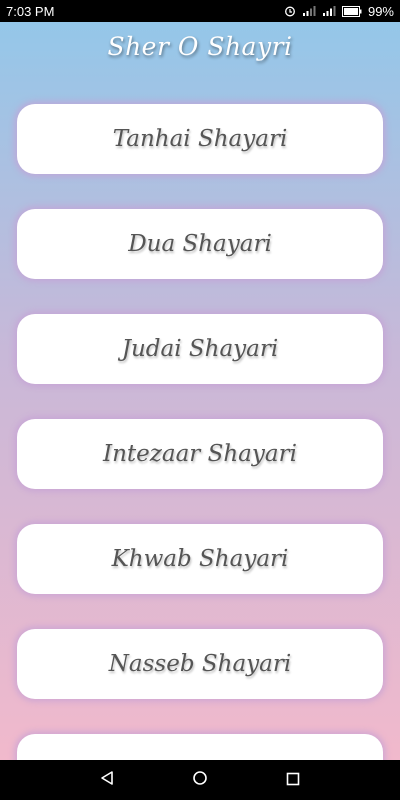 The width and height of the screenshot is (400, 800). Describe the element at coordinates (200, 46) in the screenshot. I see `app-title: Sher O Shayri` at that location.